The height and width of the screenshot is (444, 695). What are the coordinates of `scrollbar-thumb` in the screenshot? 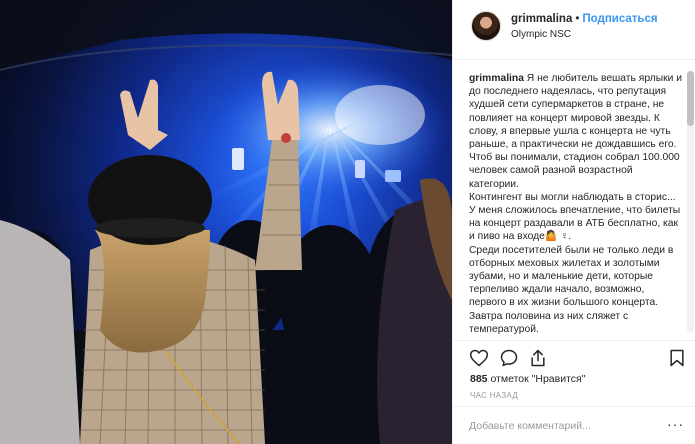 It's located at (690, 98).